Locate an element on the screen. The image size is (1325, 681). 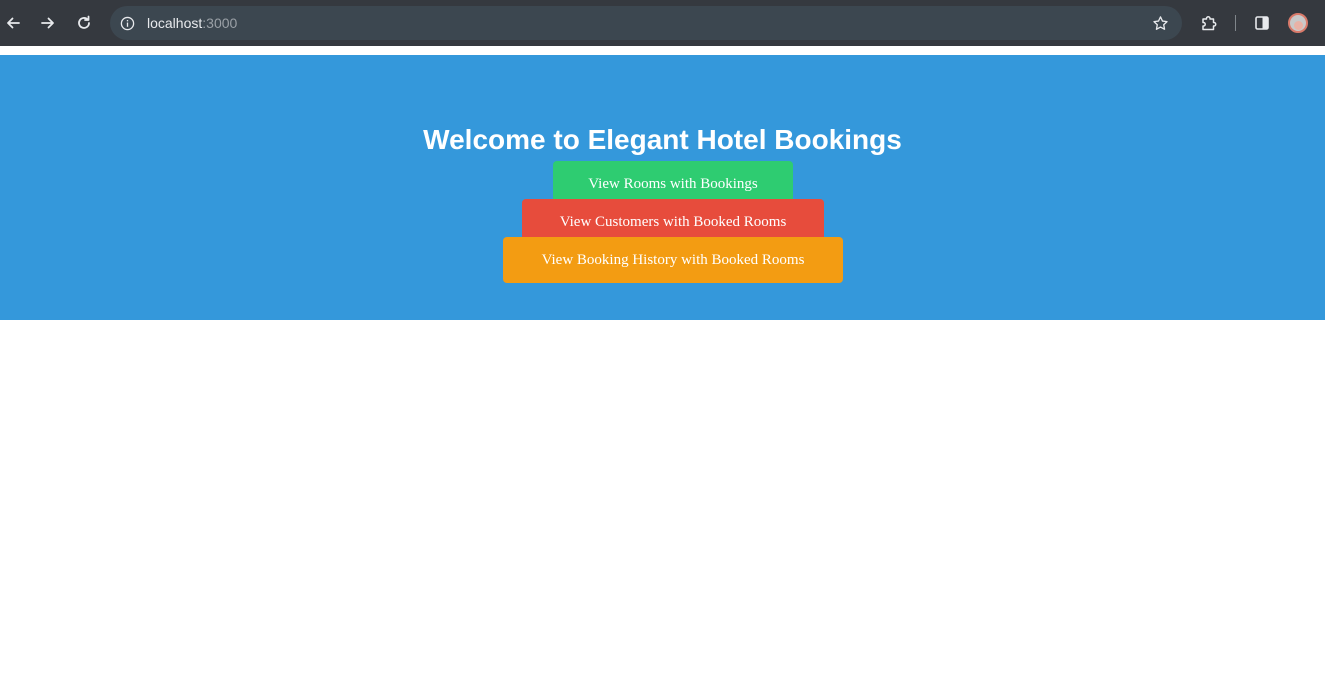
page-title: Welcome to Elegant Hotel Bookings is located at coordinates (662, 139).